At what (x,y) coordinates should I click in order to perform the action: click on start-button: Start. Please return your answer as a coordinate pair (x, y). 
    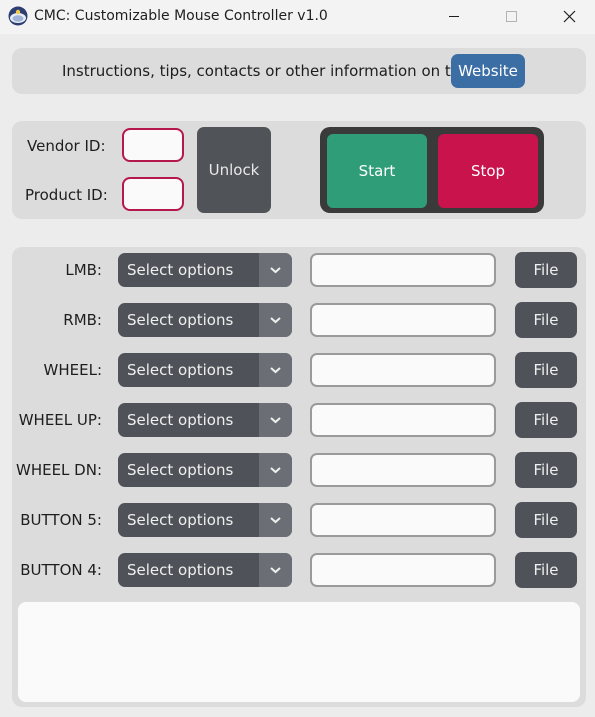
    Looking at the image, I should click on (377, 171).